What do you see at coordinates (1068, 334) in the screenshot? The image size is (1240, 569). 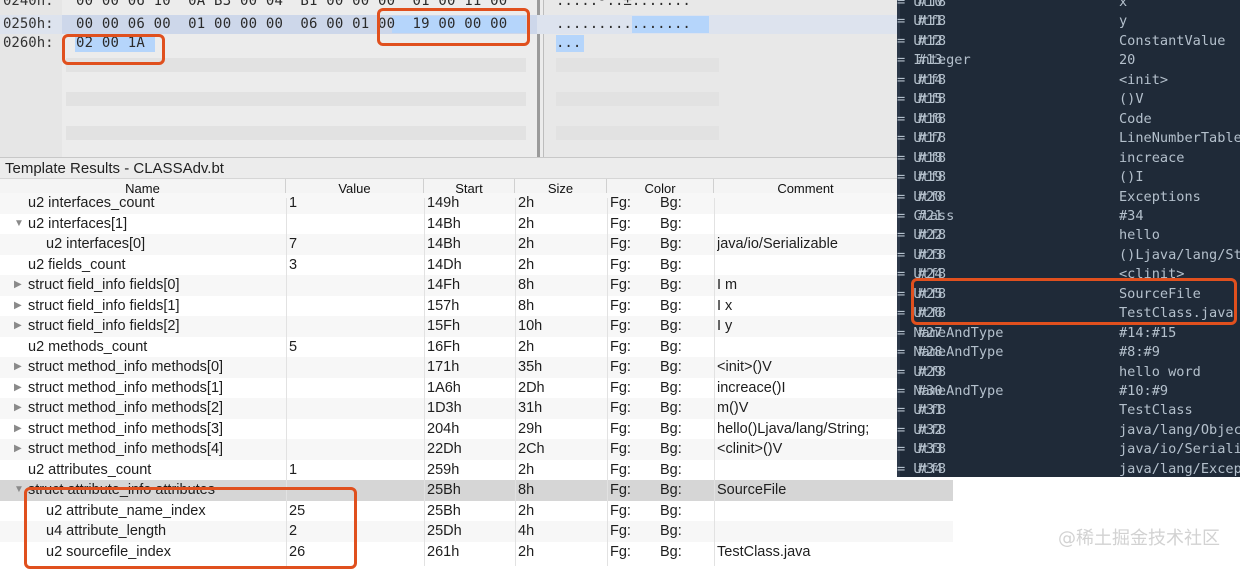 I see `constant-pool-entry: #27 = NameAndType #14:#15` at bounding box center [1068, 334].